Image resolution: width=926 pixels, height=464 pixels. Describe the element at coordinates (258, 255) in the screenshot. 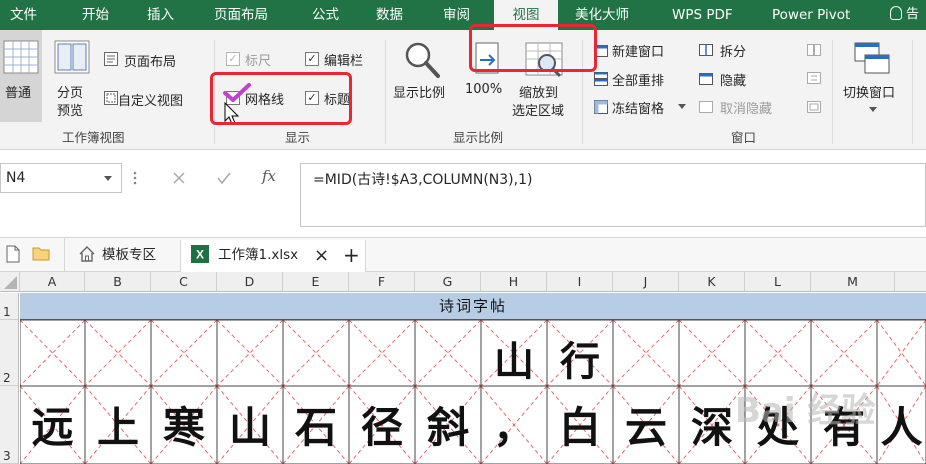

I see `tab-workbook: 工作簿1.xlsx` at that location.